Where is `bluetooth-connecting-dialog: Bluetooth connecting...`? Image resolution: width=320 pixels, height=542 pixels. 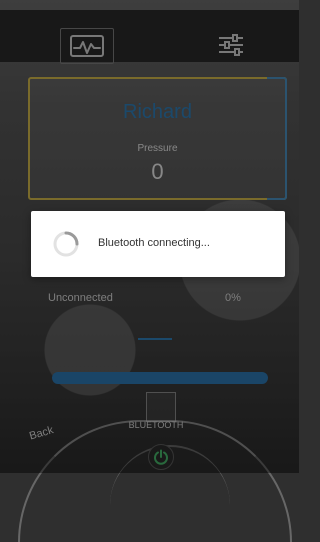 bluetooth-connecting-dialog: Bluetooth connecting... is located at coordinates (158, 244).